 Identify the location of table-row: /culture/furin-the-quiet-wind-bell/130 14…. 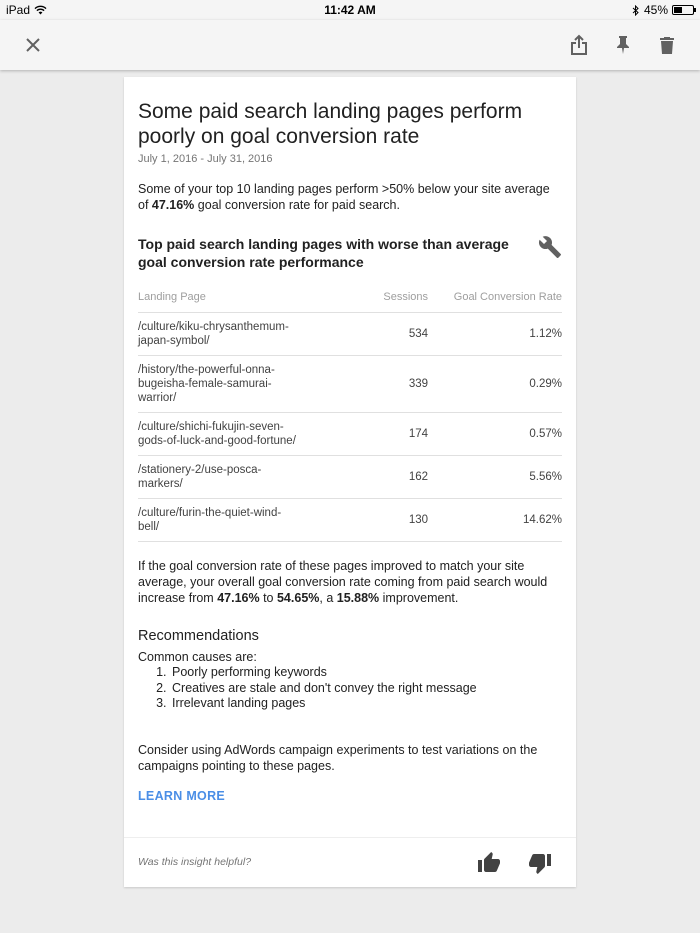
(350, 520).